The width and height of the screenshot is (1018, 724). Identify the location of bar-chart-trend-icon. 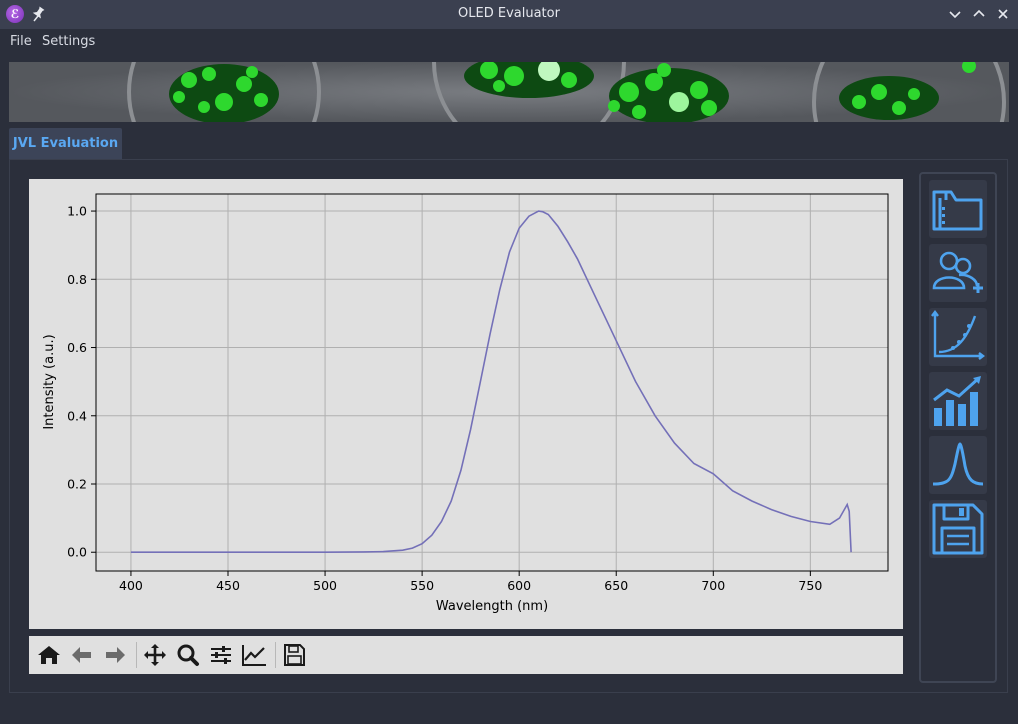
(958, 401).